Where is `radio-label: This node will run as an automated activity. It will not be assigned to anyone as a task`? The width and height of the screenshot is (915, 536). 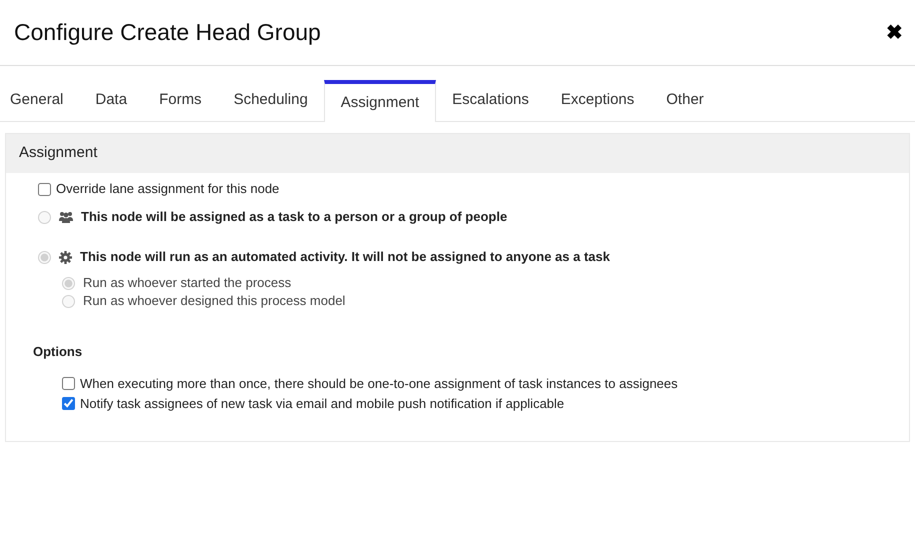
radio-label: This node will run as an automated activity. It will not be assigned to anyone as a task is located at coordinates (345, 257).